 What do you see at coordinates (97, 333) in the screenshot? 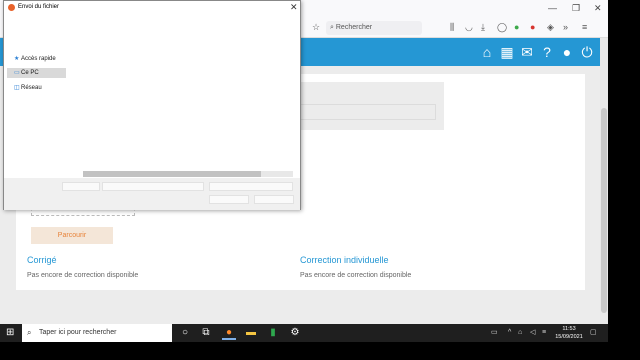
I see `taskbar-search-input: ⌕ Taper ici pour rechercher` at bounding box center [97, 333].